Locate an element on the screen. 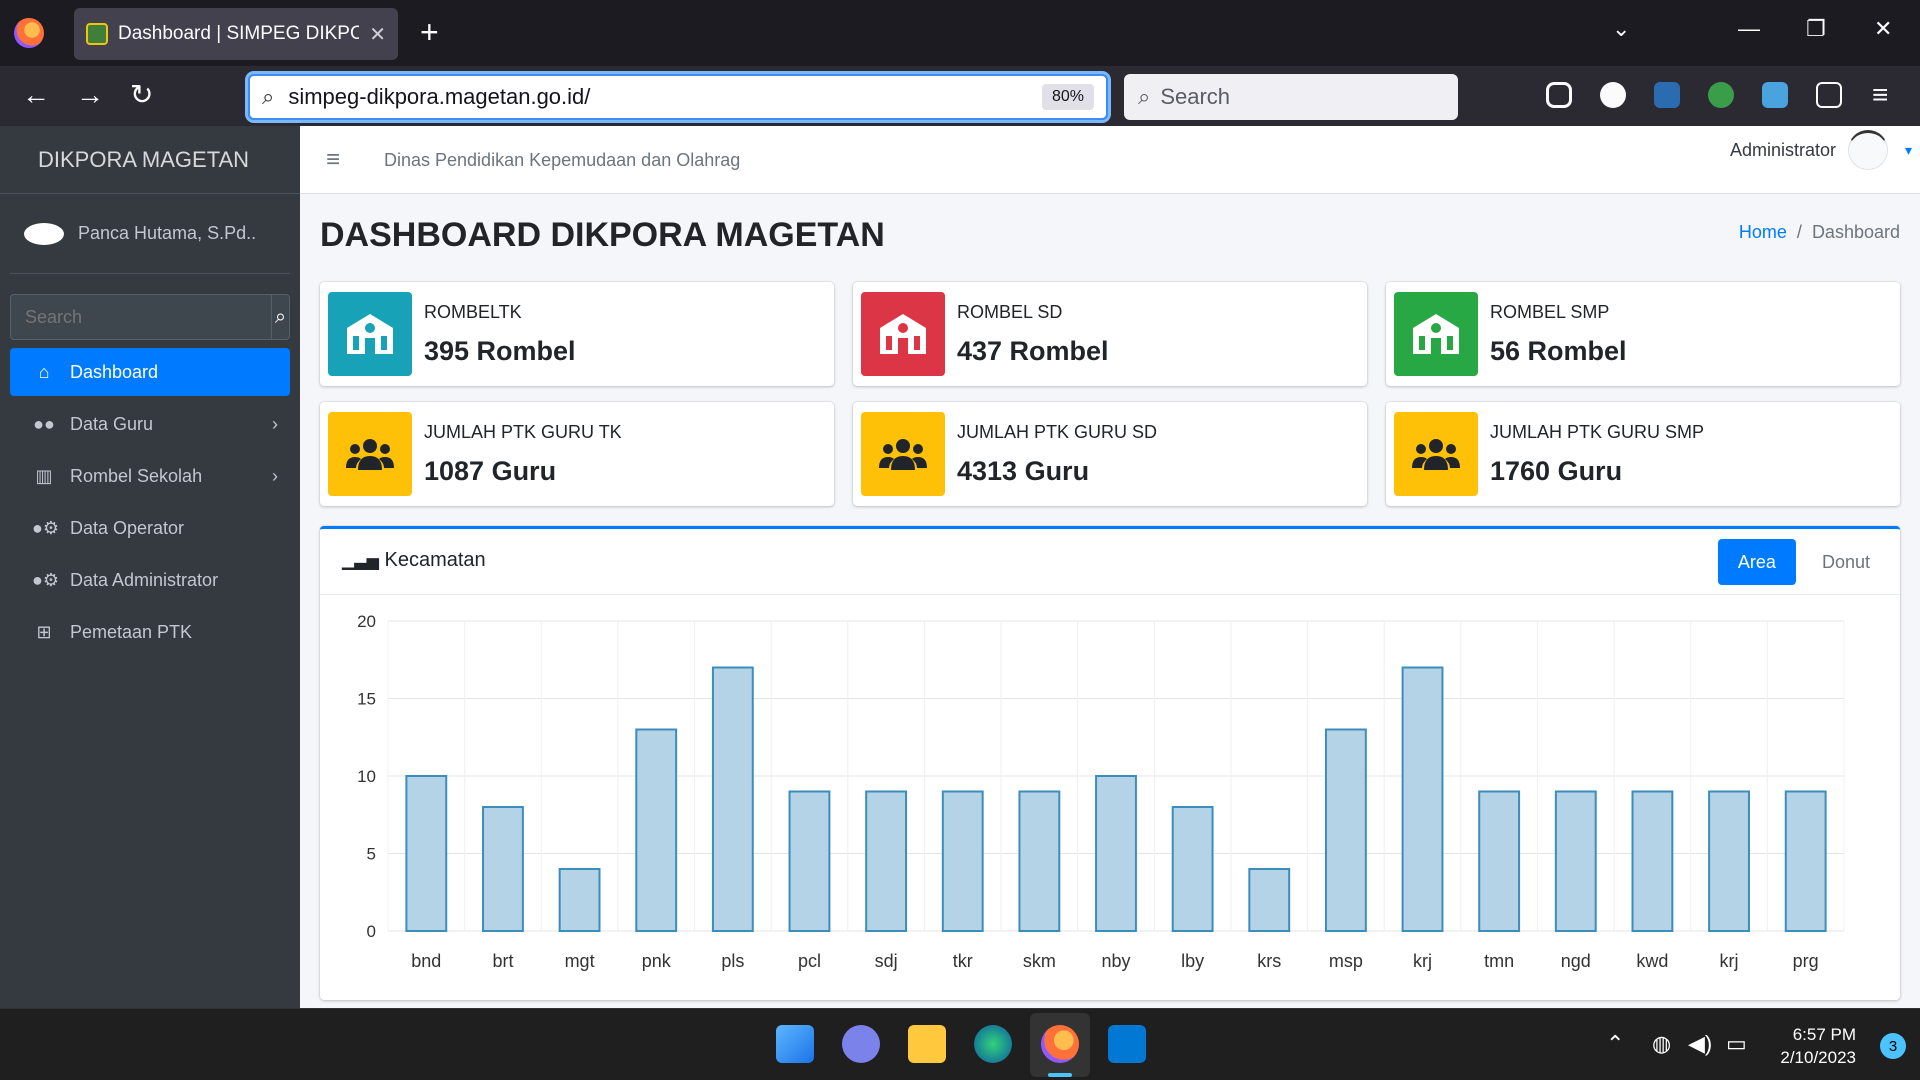 This screenshot has width=1920, height=1080. x-tick-label: nby is located at coordinates (1115, 961).